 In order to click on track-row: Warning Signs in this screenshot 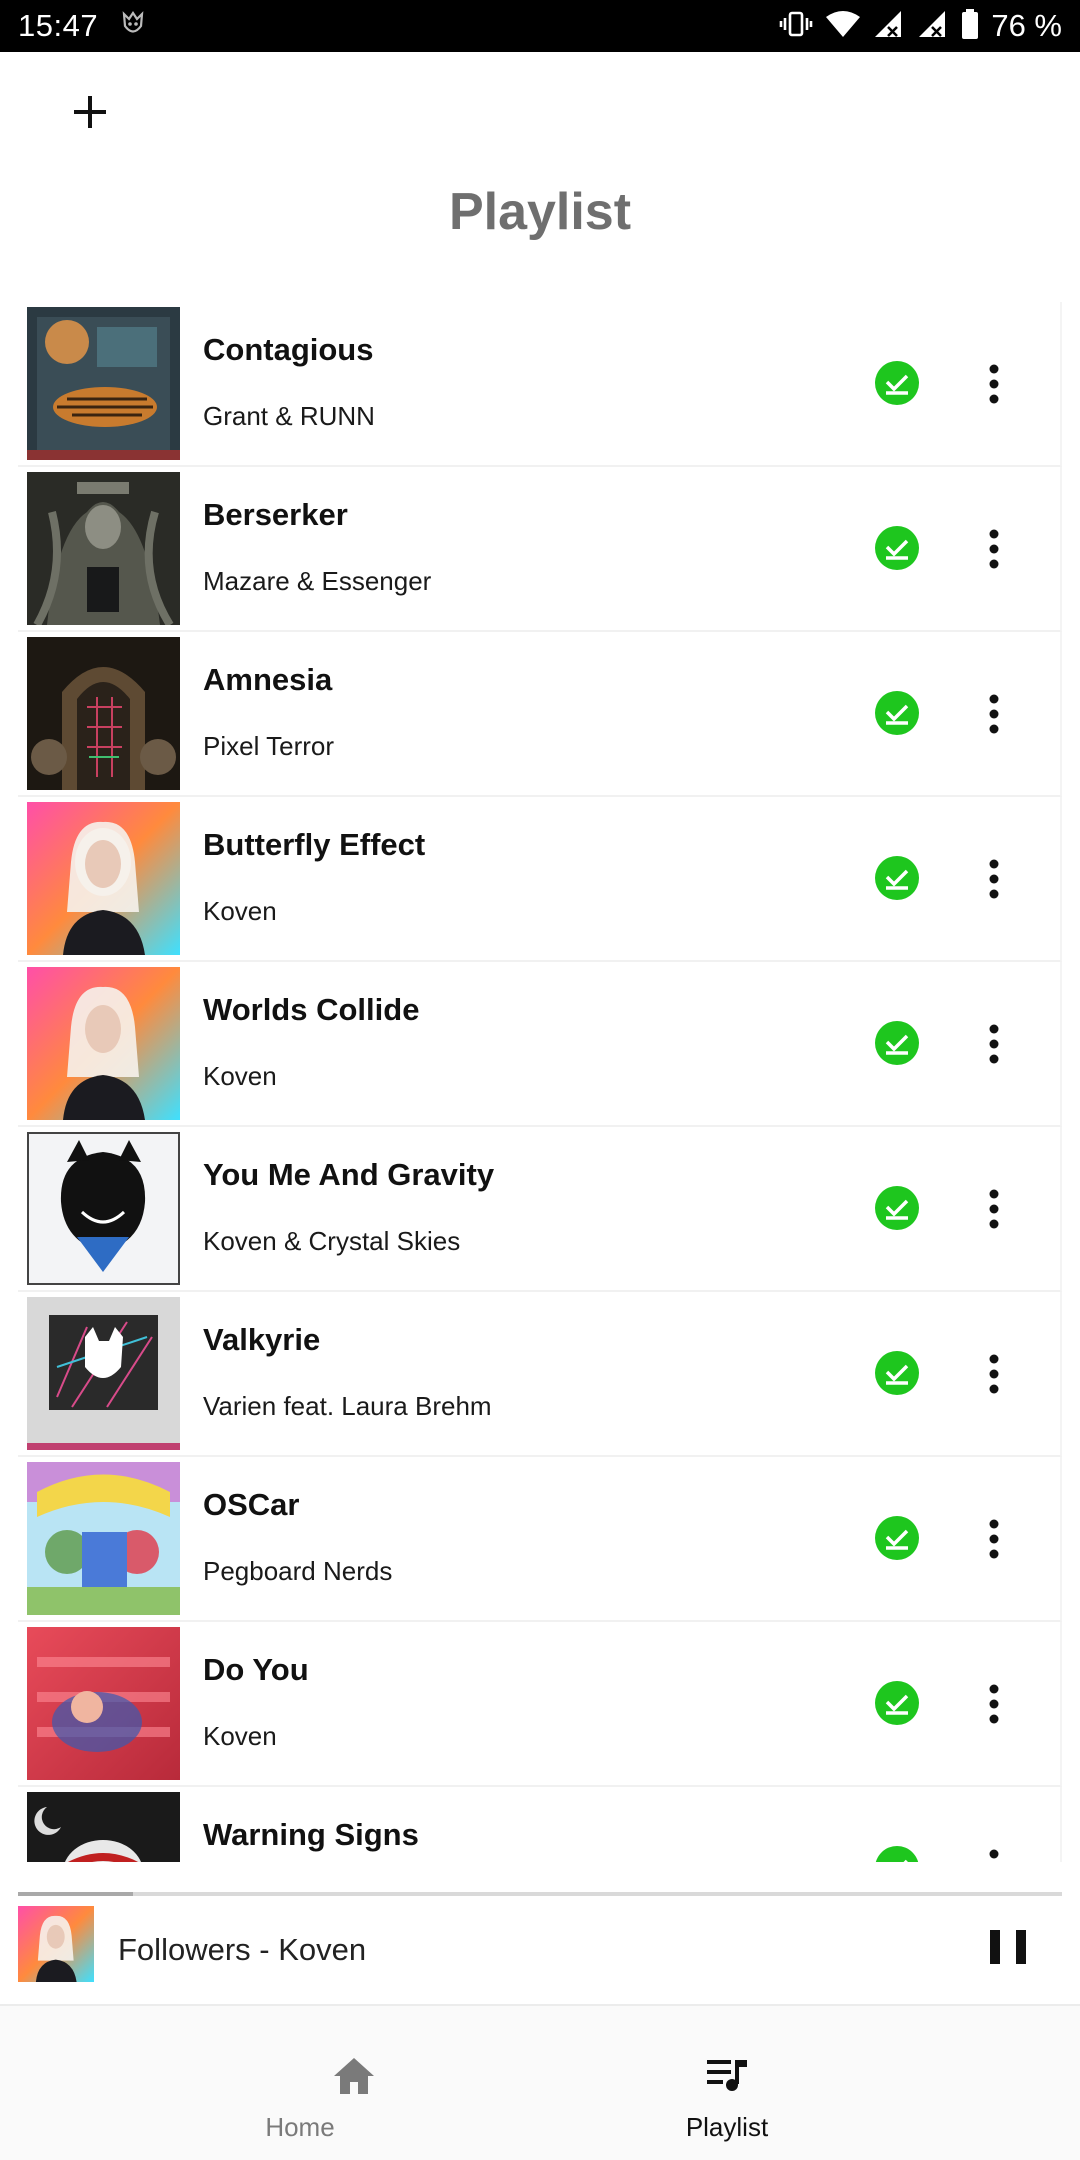, I will do `click(540, 1824)`.